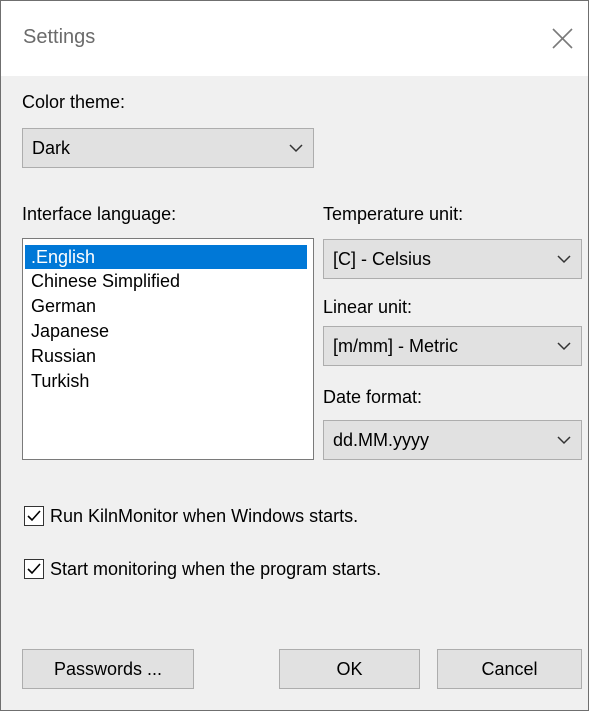 This screenshot has height=711, width=589. Describe the element at coordinates (349, 669) in the screenshot. I see `ok-button: OK` at that location.